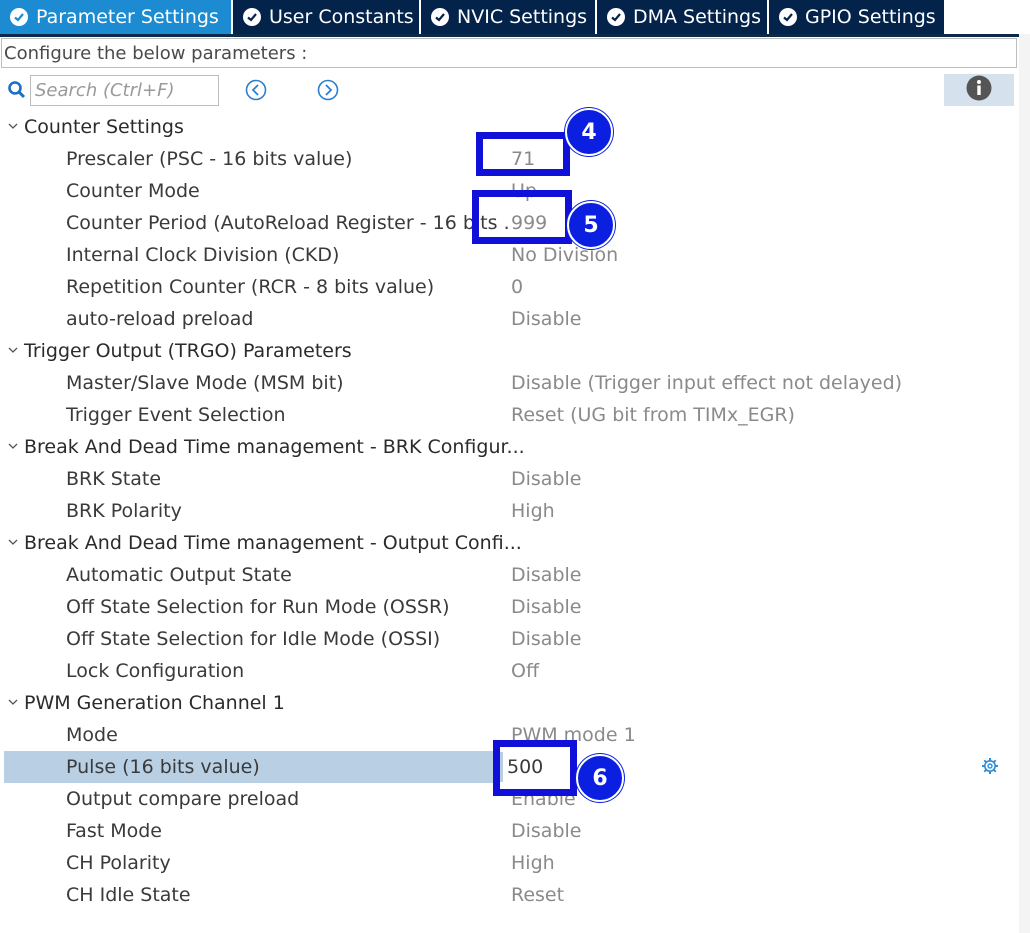 This screenshot has width=1030, height=933. I want to click on param-row: Fast Mode Disable, so click(504, 831).